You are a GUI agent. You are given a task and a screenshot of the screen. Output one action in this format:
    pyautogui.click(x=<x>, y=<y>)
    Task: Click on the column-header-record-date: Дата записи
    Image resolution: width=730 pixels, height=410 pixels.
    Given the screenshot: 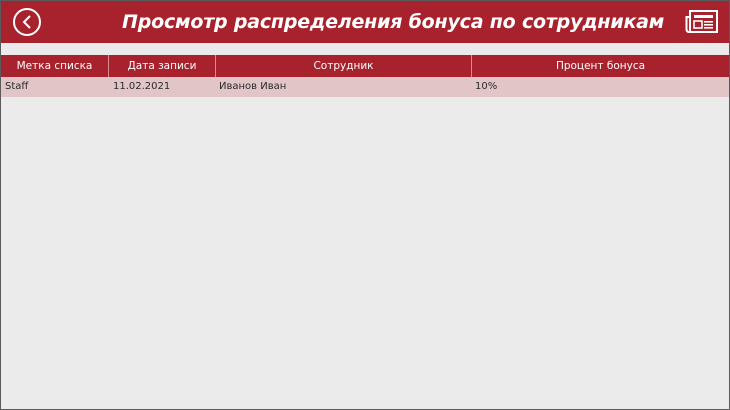 What is the action you would take?
    pyautogui.click(x=162, y=66)
    